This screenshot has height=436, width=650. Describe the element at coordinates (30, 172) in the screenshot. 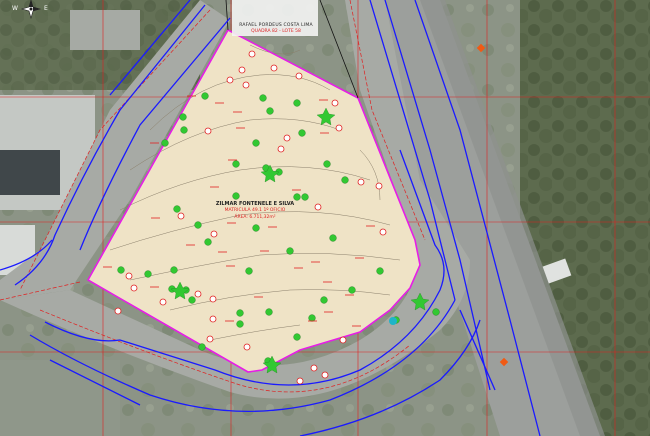

I see `warehouse-shadow` at that location.